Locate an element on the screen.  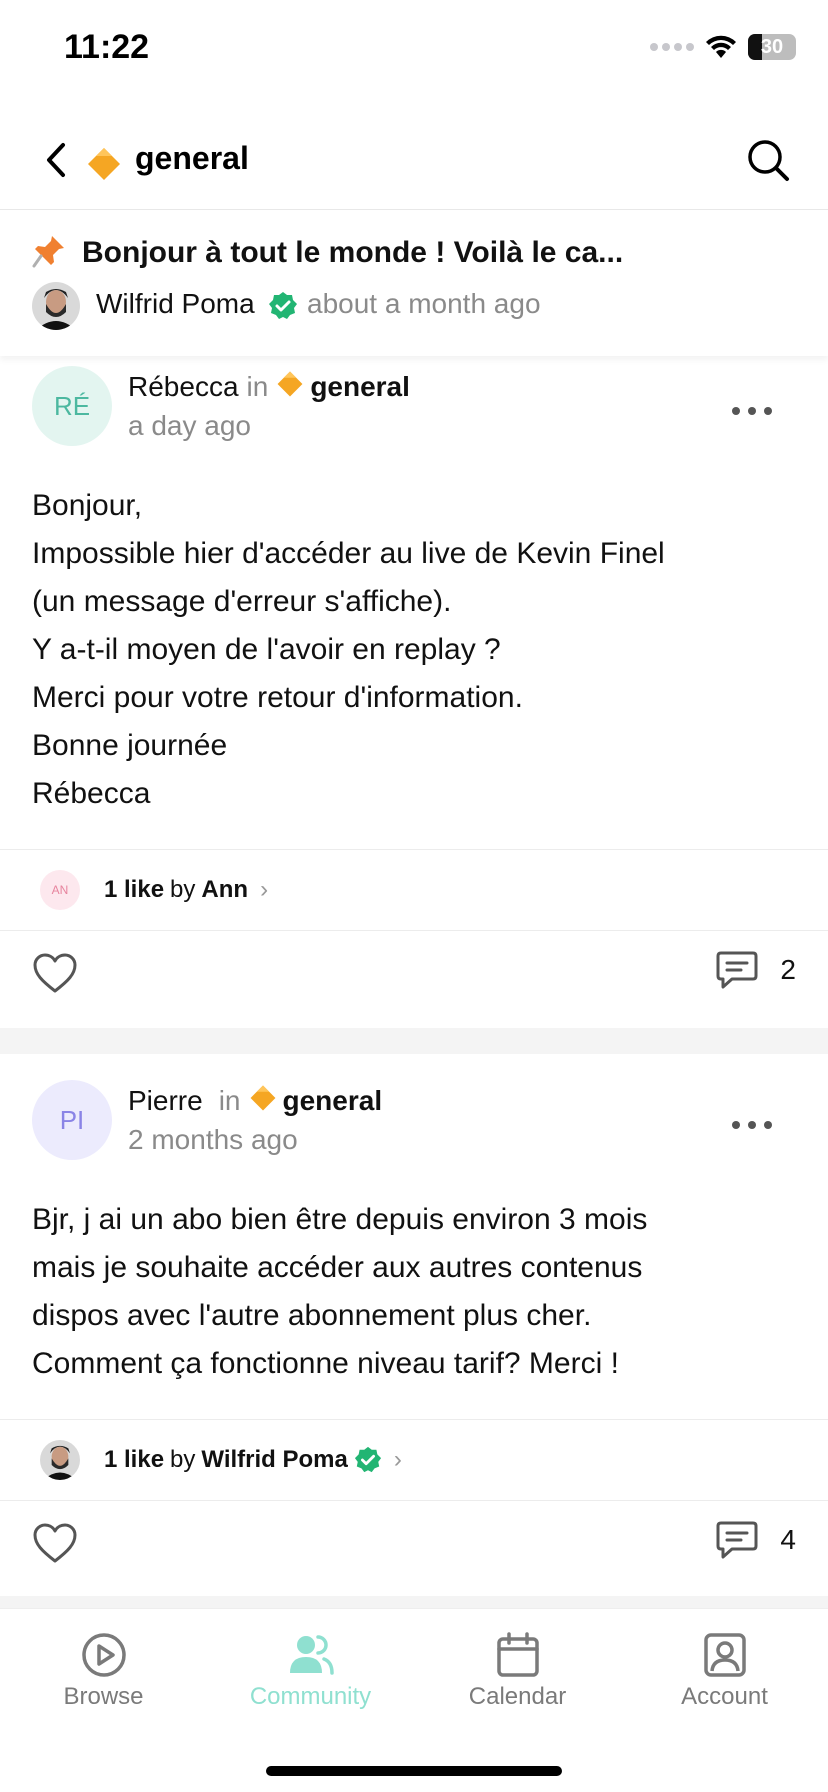
post-body-line: Bonjour, is located at coordinates (87, 505).